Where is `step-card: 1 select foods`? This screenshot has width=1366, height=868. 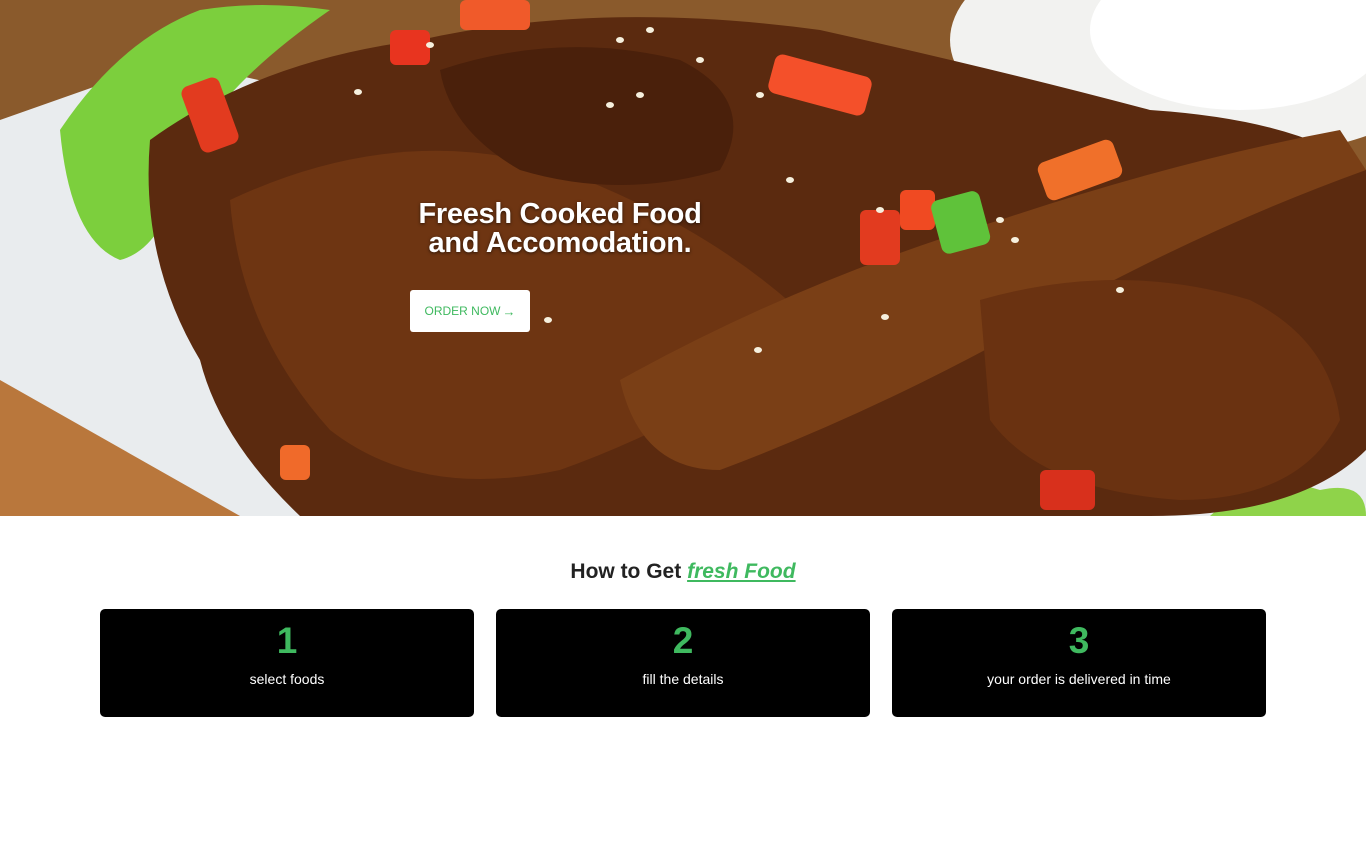
step-card: 1 select foods is located at coordinates (287, 663).